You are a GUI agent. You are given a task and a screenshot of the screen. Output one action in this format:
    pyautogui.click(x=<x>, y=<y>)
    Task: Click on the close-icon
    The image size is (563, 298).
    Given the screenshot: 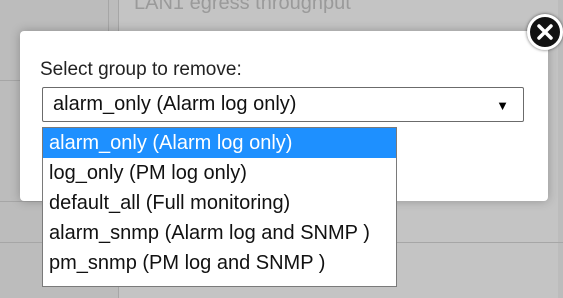 What is the action you would take?
    pyautogui.click(x=545, y=32)
    